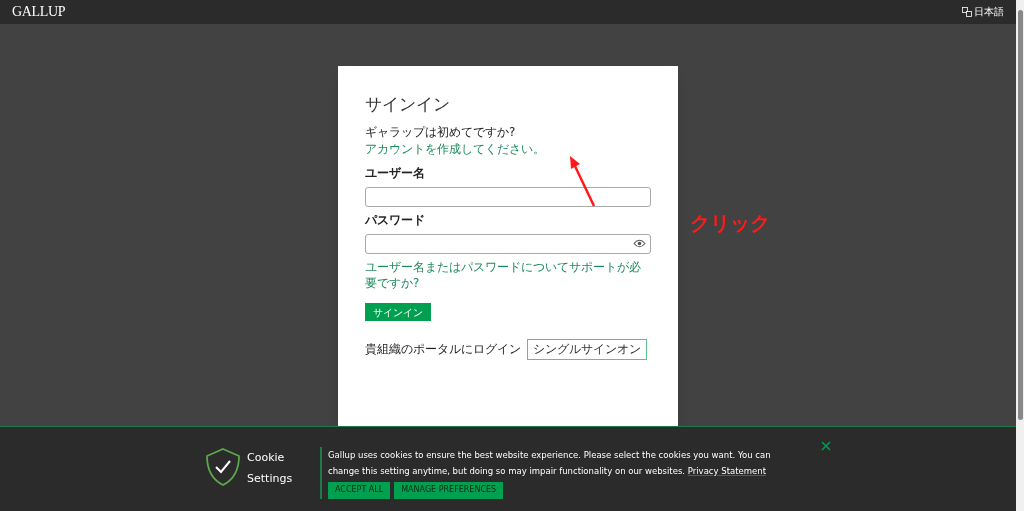  Describe the element at coordinates (587, 349) in the screenshot. I see `sso-button: シングルサインオン` at that location.